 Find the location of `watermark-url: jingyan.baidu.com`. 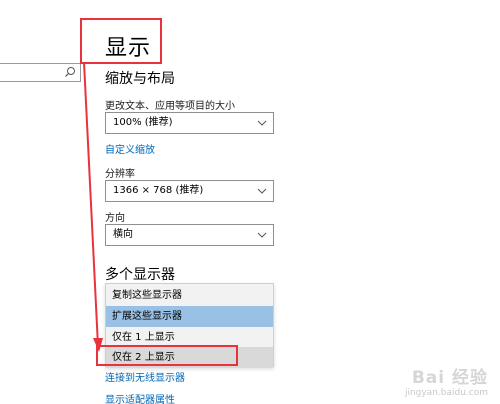

watermark-url: jingyan.baidu.com is located at coordinates (446, 393).